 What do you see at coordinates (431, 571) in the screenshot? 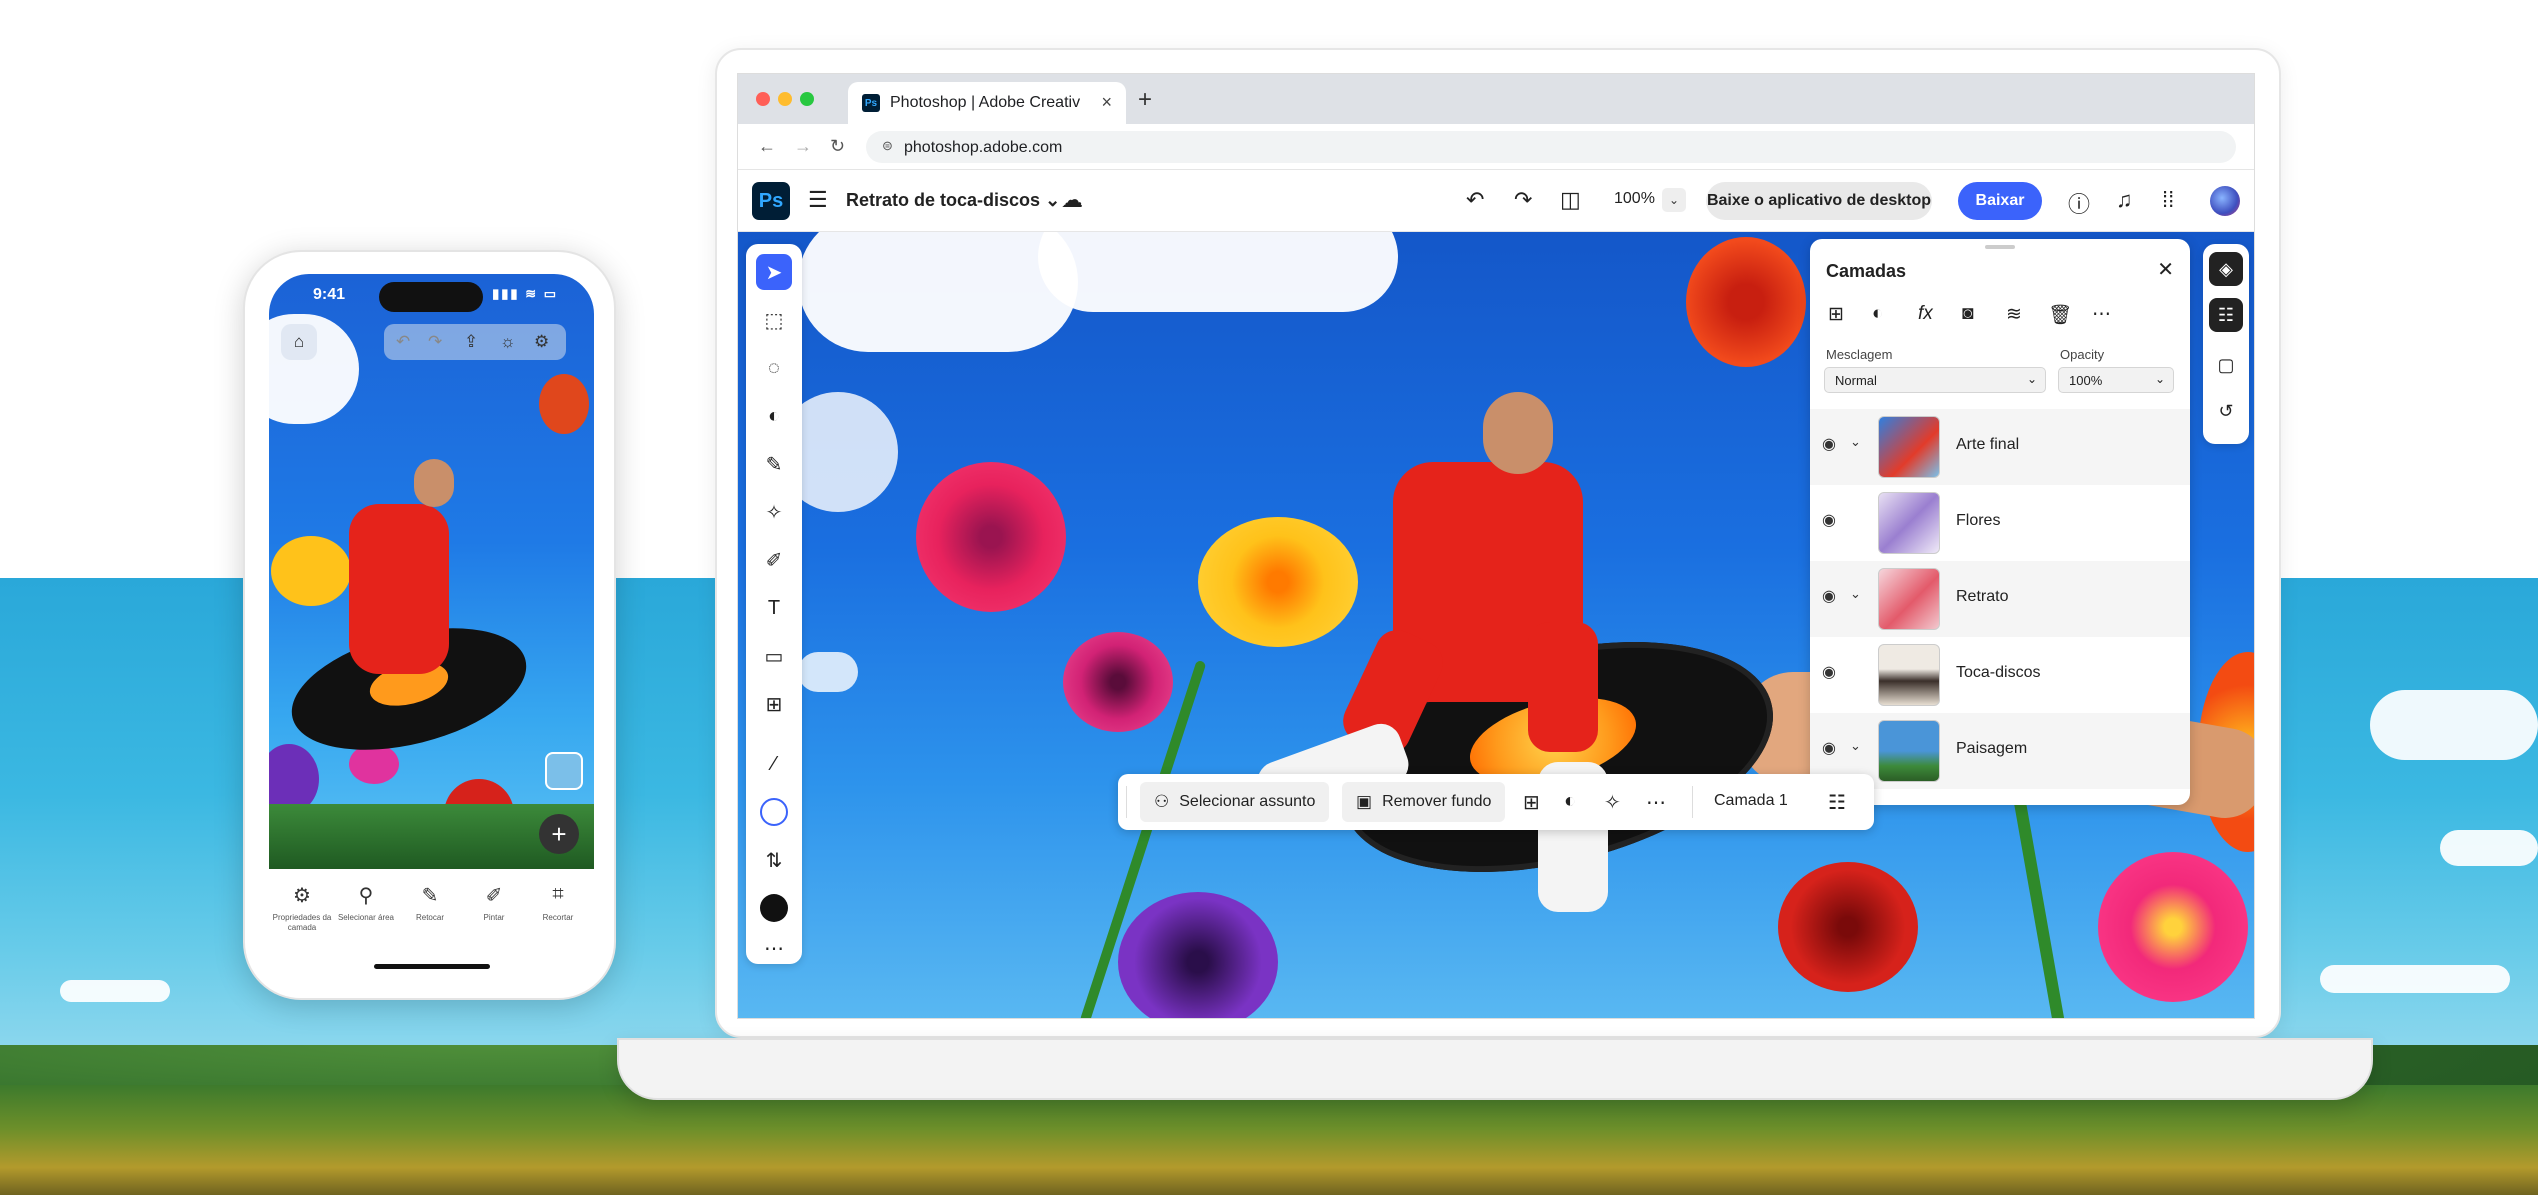
I see `phone-canvas: 9:41 ▮▮▮ ≋ ▭ ⌂ ↶ ↷ ⇪ ☼ ⚙ +` at bounding box center [431, 571].